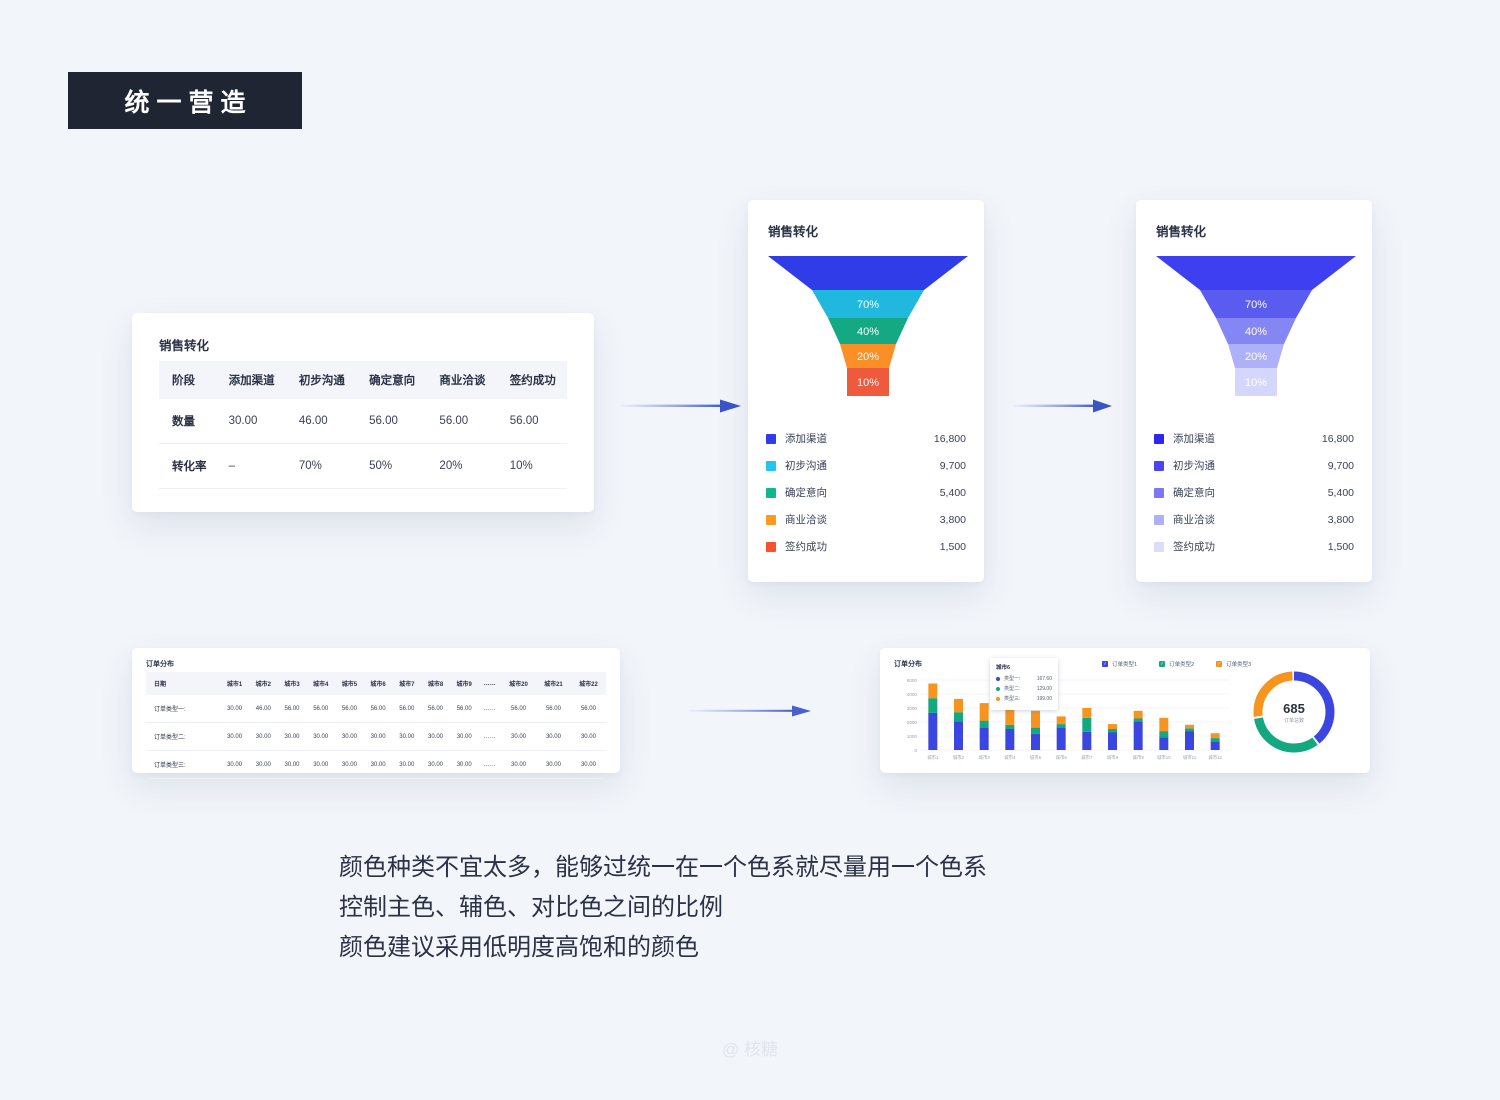 This screenshot has height=1100, width=1500. Describe the element at coordinates (1190, 757) in the screenshot. I see `x-axis-tick-label: 城市11` at that location.